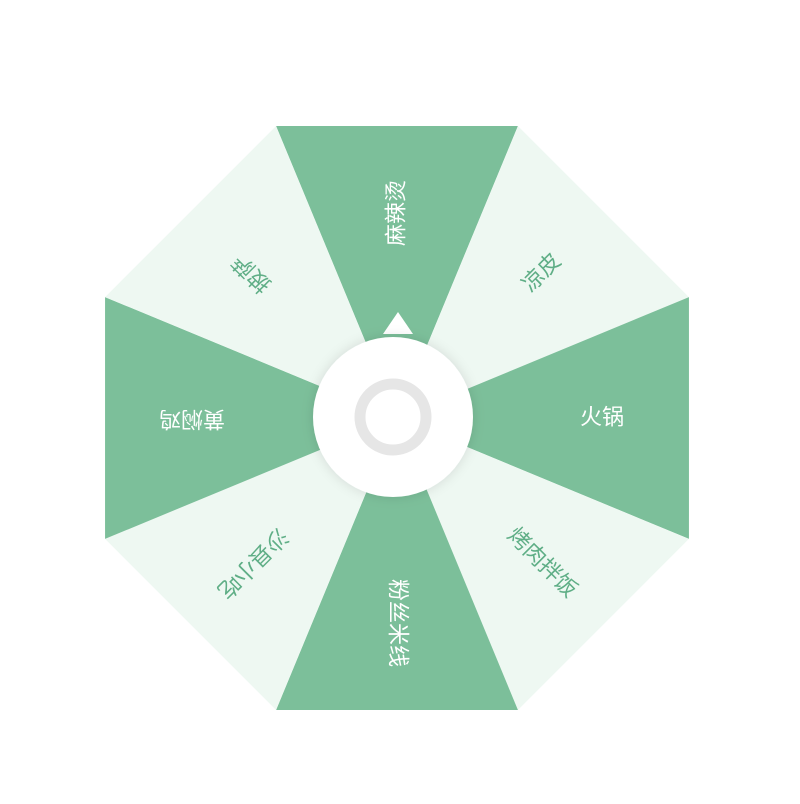 Image resolution: width=800 pixels, height=804 pixels. I want to click on hub-disc, so click(393, 417).